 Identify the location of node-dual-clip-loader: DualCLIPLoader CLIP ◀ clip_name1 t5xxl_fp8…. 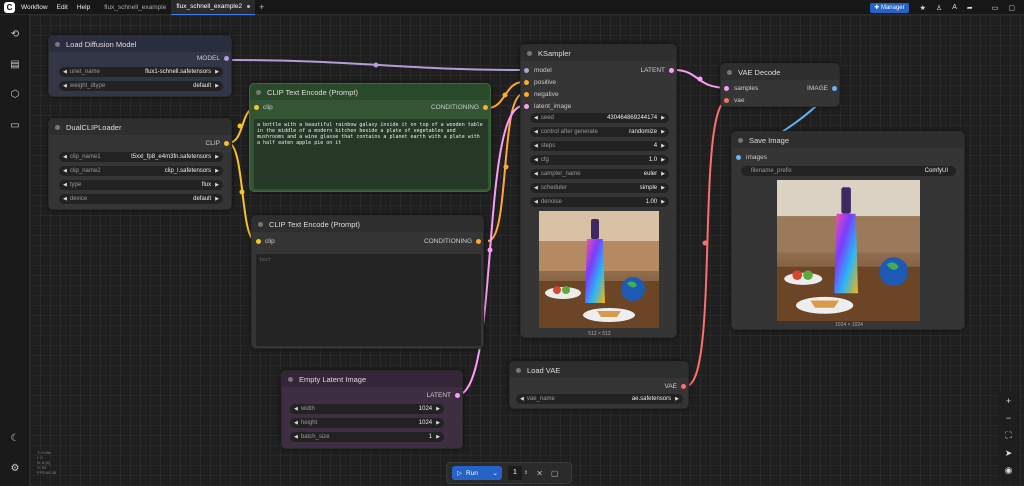
(140, 164).